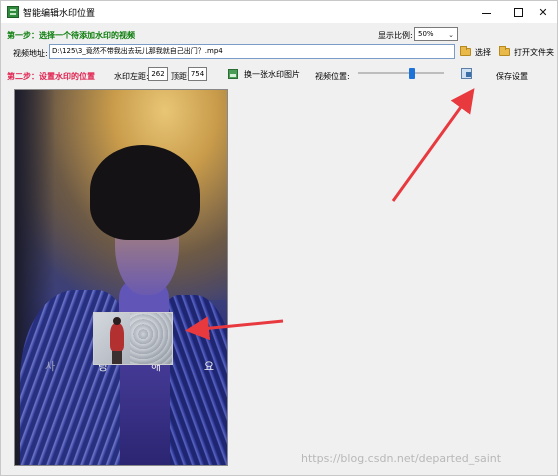  I want to click on minimize-icon, so click(486, 13).